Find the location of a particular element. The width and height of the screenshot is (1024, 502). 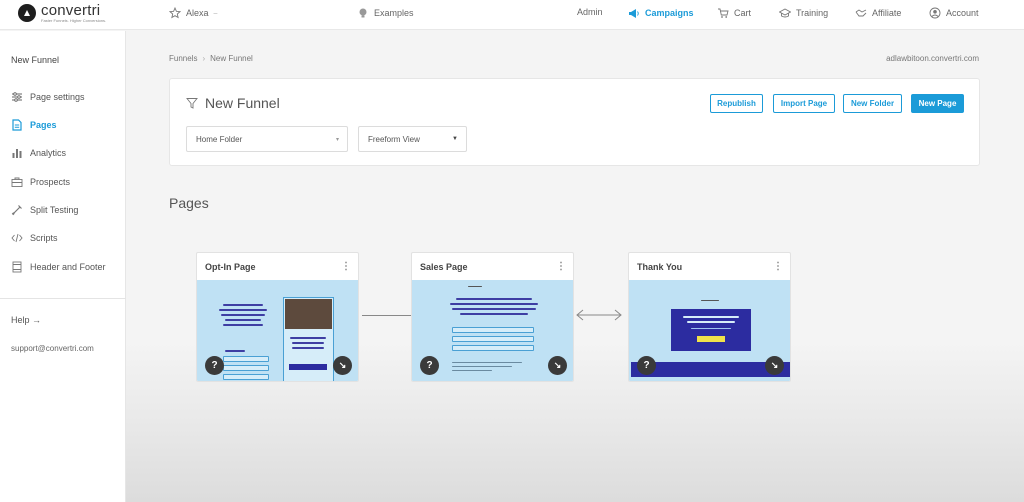

sidebar-item-label: Pages is located at coordinates (43, 125).